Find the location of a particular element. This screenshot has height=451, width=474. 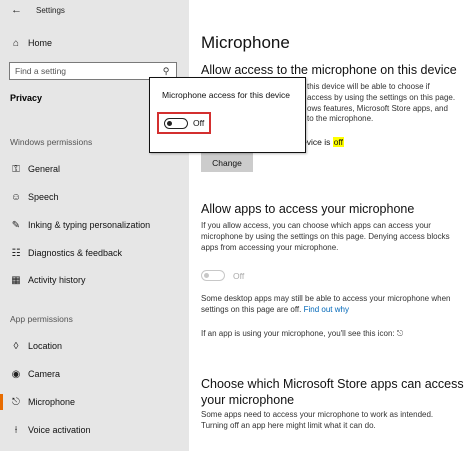

sidebar-item-speech: ☺ Speech is located at coordinates (94, 197).